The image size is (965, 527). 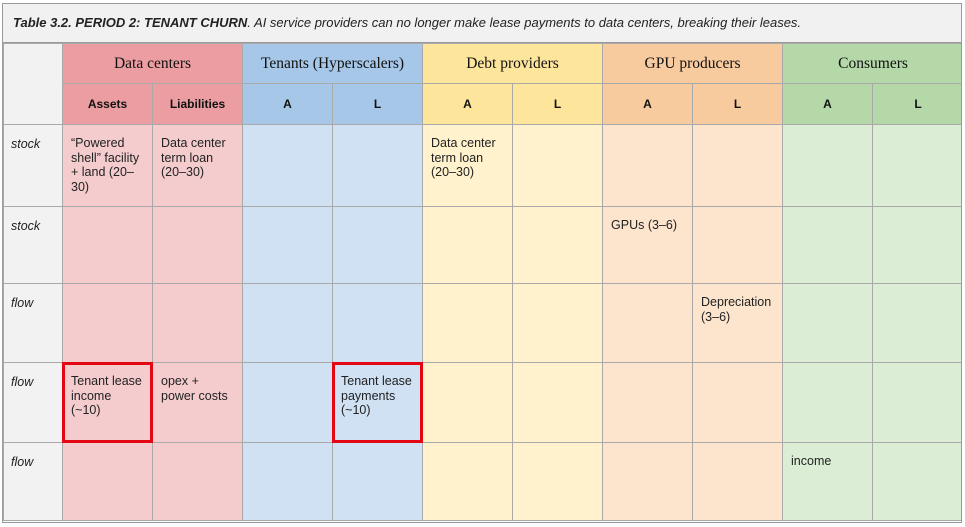 I want to click on subheader-dc-liabilities: Liabilities, so click(x=197, y=104).